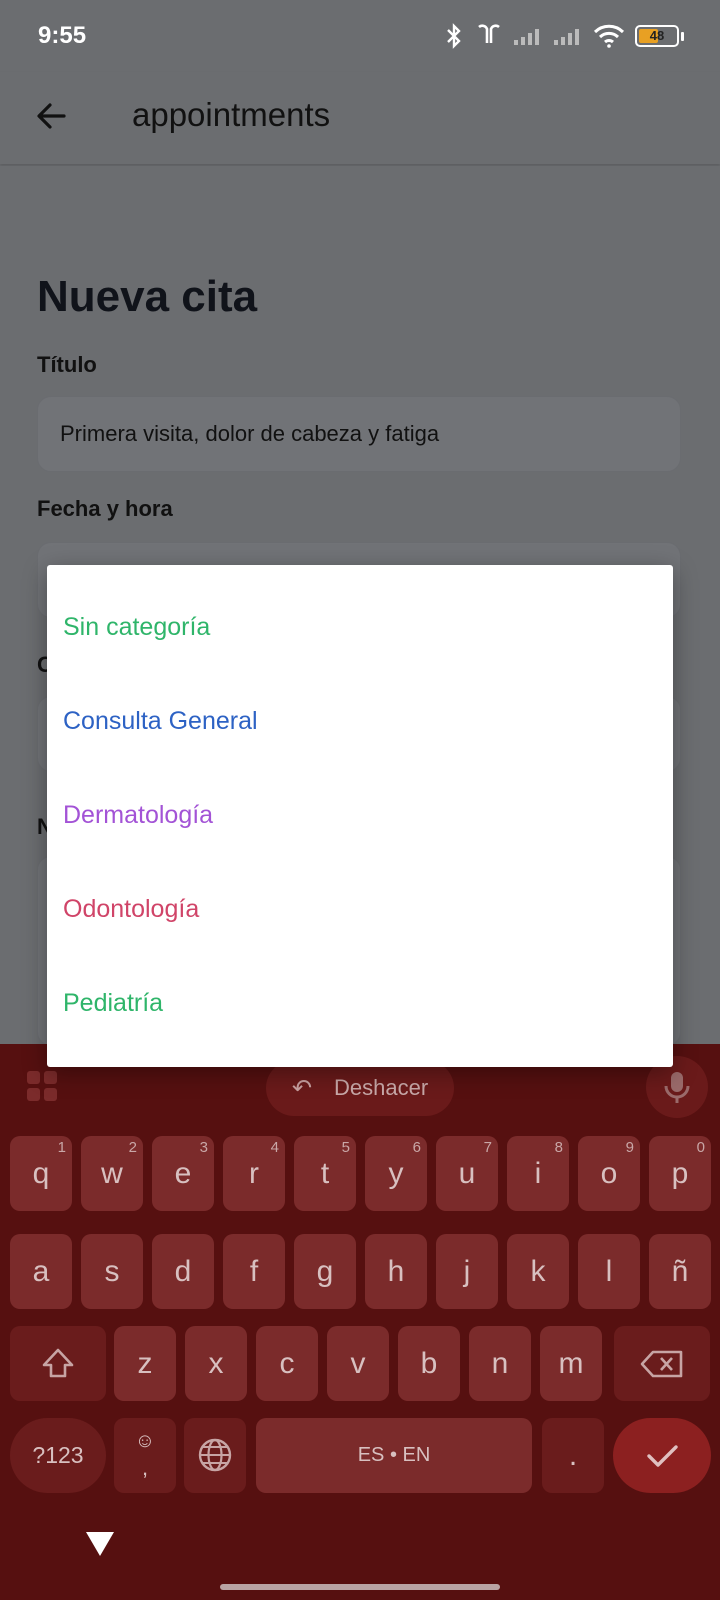 Image resolution: width=720 pixels, height=1600 pixels. I want to click on key-label: s, so click(112, 1271).